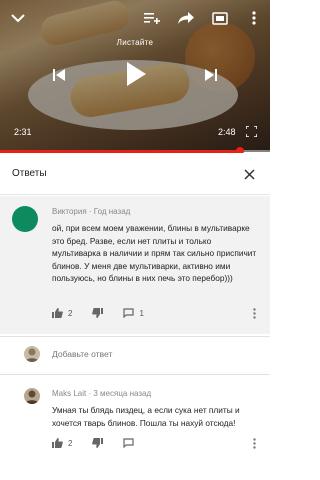  What do you see at coordinates (227, 132) in the screenshot?
I see `duration: 2:48` at bounding box center [227, 132].